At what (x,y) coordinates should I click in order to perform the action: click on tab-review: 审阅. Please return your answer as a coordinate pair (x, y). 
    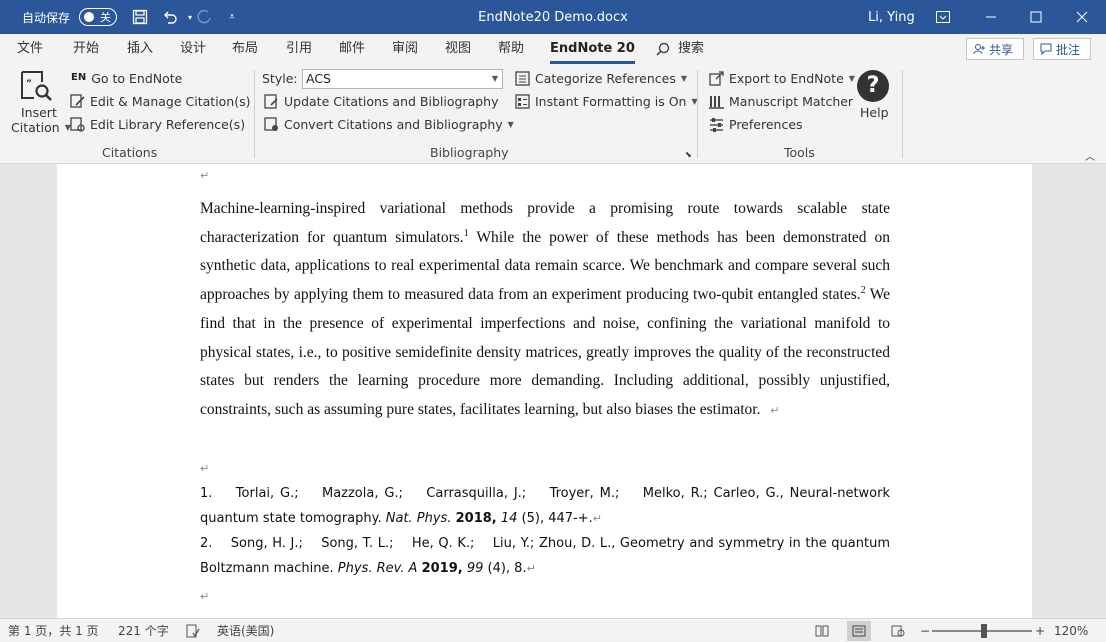
    Looking at the image, I should click on (405, 49).